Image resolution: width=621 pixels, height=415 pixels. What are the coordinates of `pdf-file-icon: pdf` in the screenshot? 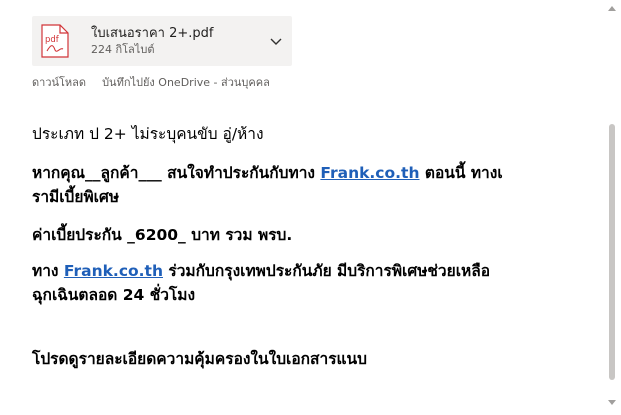 It's located at (55, 41).